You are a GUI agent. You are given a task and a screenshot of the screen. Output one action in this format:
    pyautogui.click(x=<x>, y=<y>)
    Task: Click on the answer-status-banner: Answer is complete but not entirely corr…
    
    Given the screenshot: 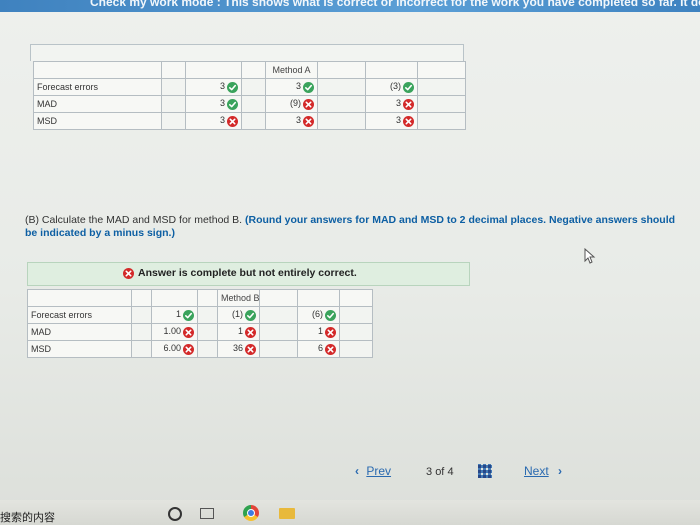 What is the action you would take?
    pyautogui.click(x=248, y=274)
    